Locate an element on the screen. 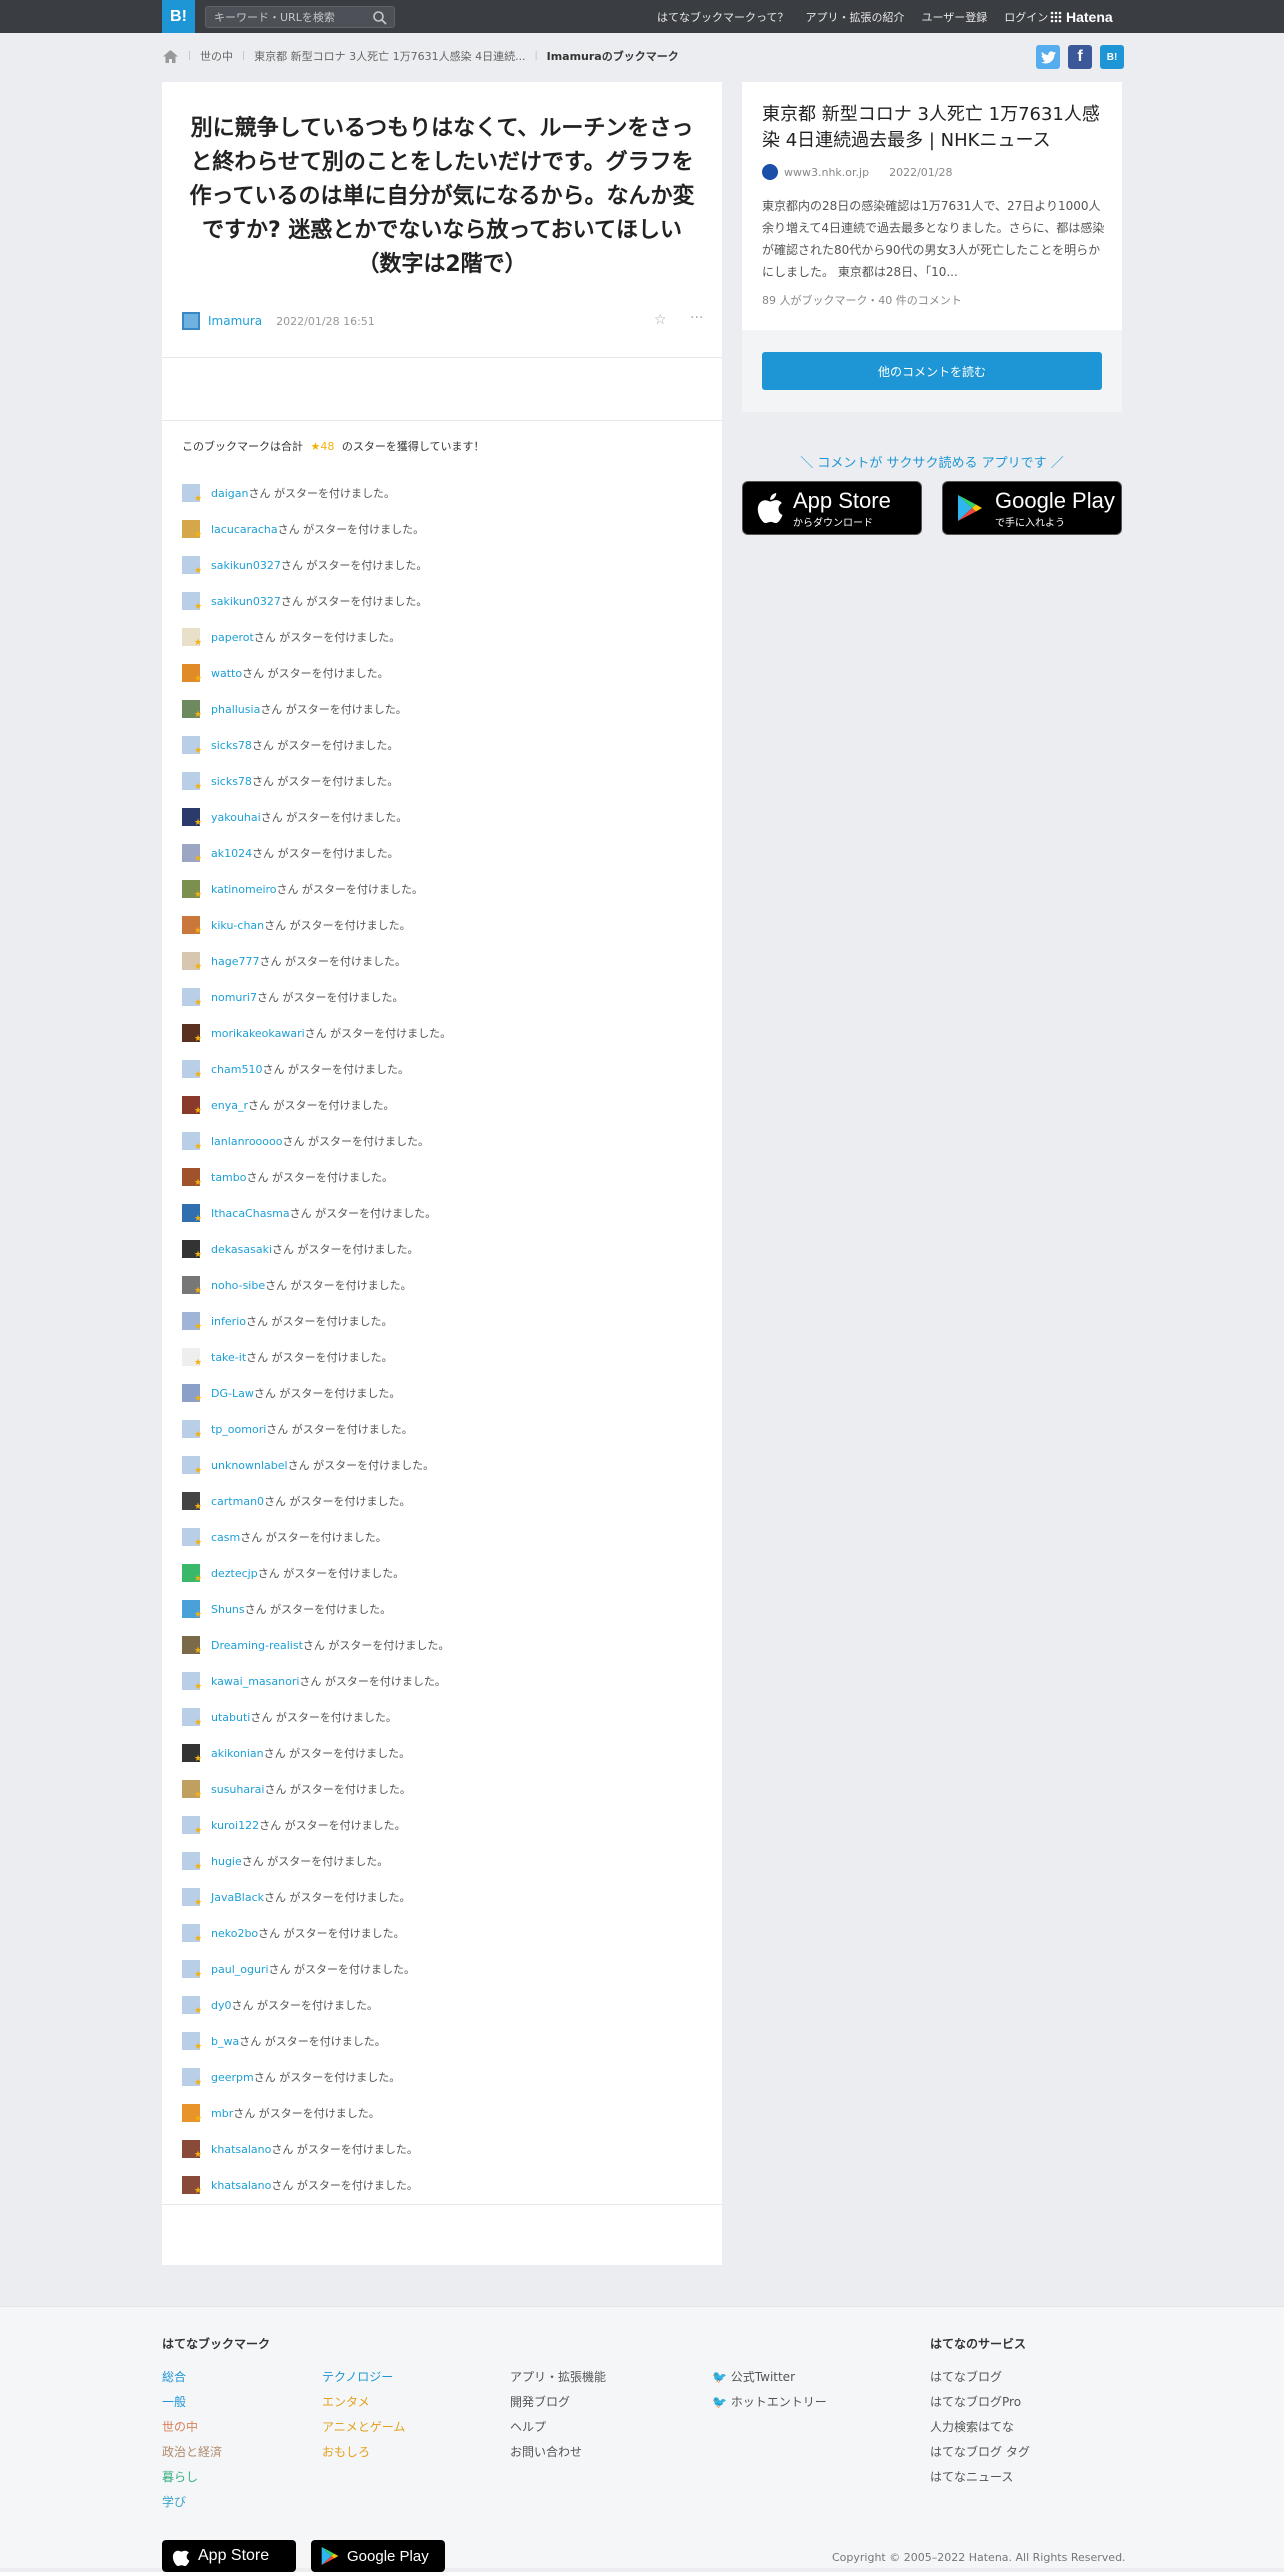 This screenshot has height=2572, width=1284. google-play-badge: Google Play で手に入れよう is located at coordinates (1032, 508).